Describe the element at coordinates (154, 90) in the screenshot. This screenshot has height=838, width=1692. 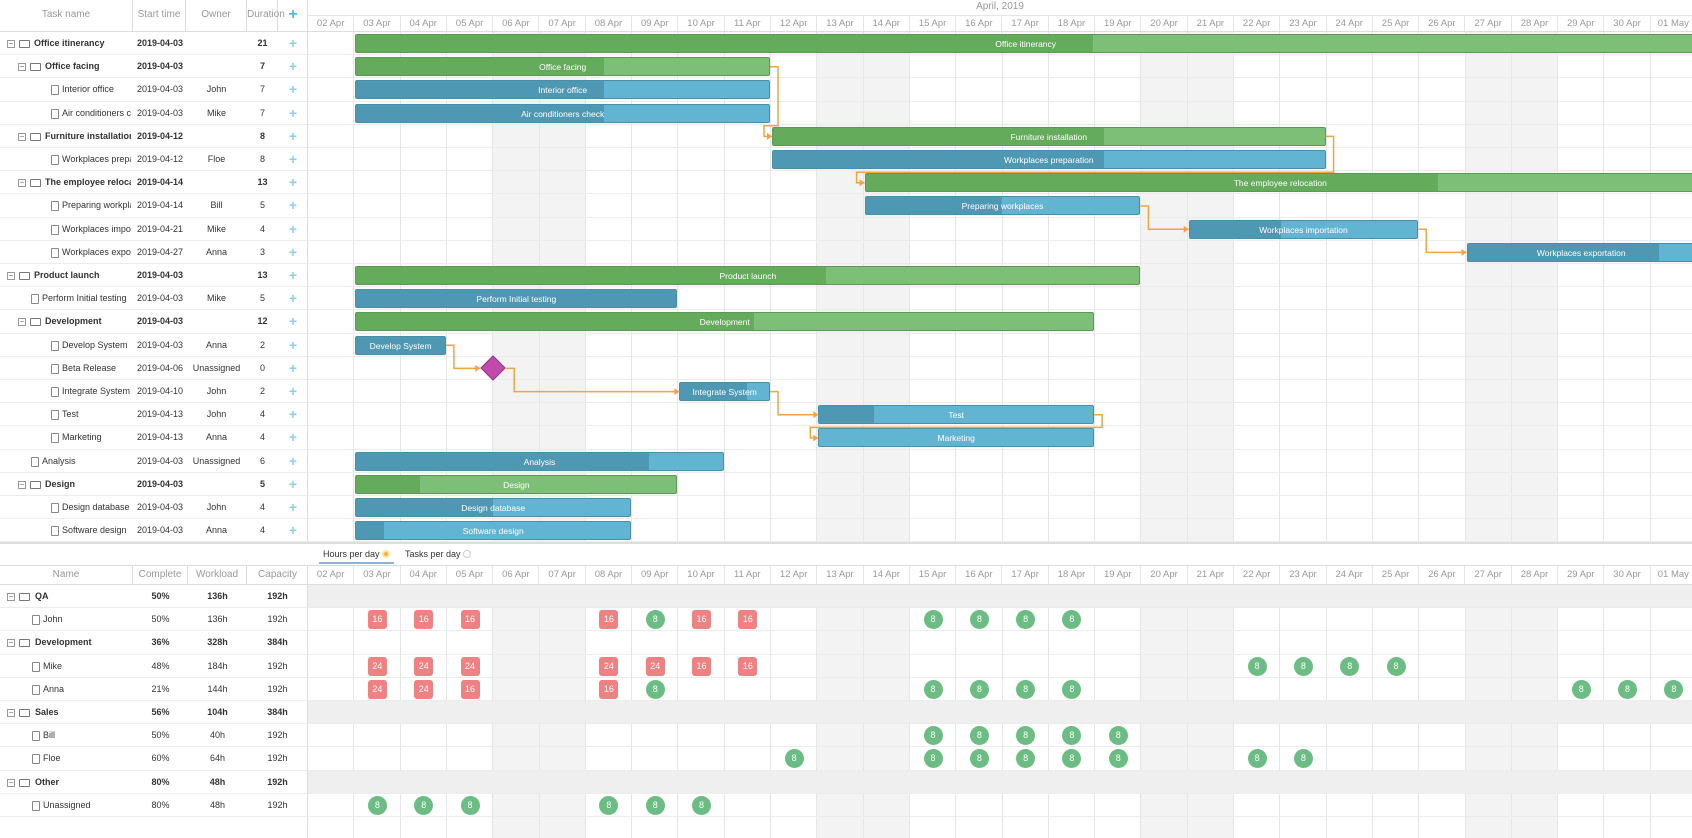
I see `task-row: Interior office 2019-04-03 John 7 +` at that location.